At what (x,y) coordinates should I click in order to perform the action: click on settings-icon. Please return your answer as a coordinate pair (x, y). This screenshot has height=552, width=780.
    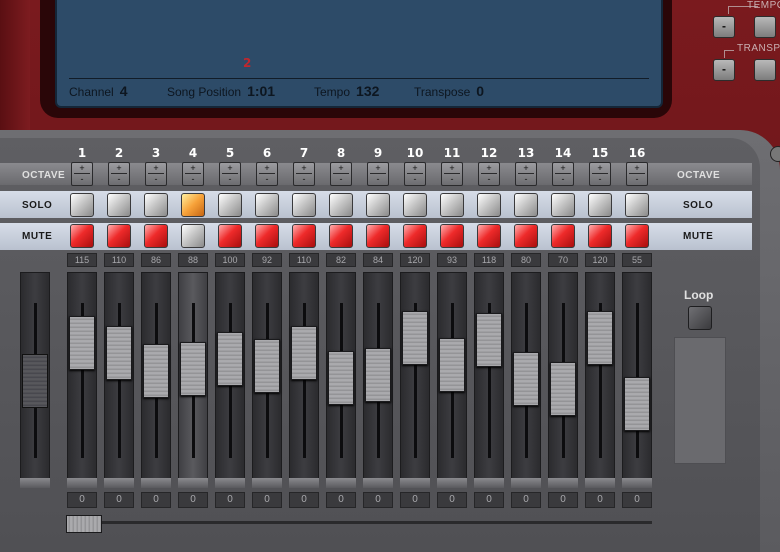
    Looking at the image, I should click on (775, 154).